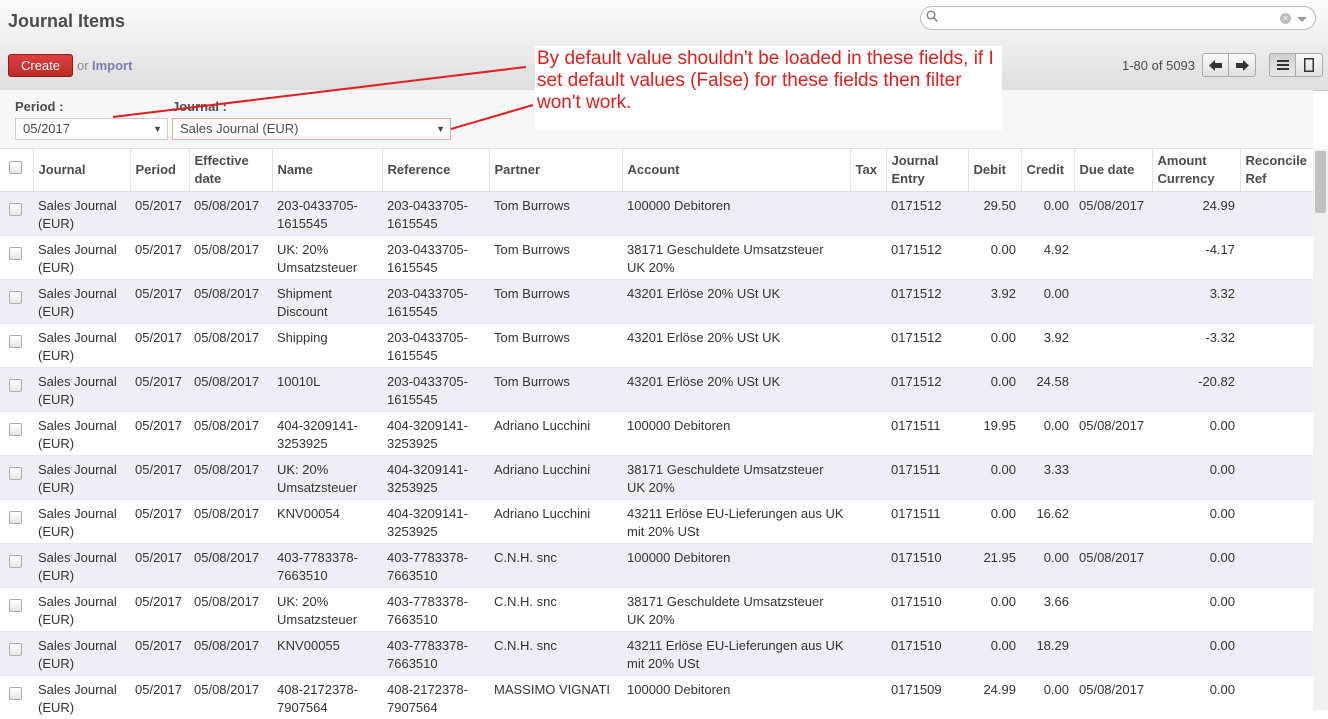 This screenshot has height=719, width=1328. What do you see at coordinates (555, 564) in the screenshot?
I see `table-cell: C.N.H. snc` at bounding box center [555, 564].